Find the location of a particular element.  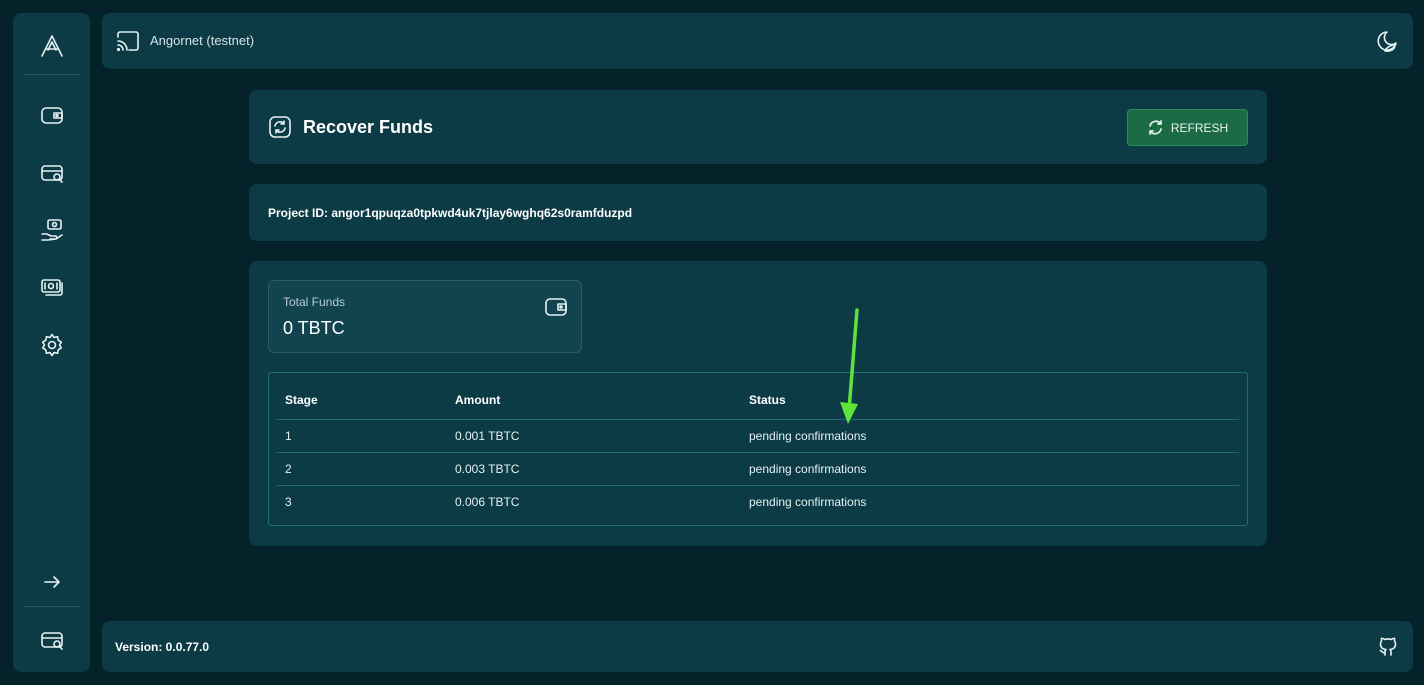

gear-icon is located at coordinates (51, 345).